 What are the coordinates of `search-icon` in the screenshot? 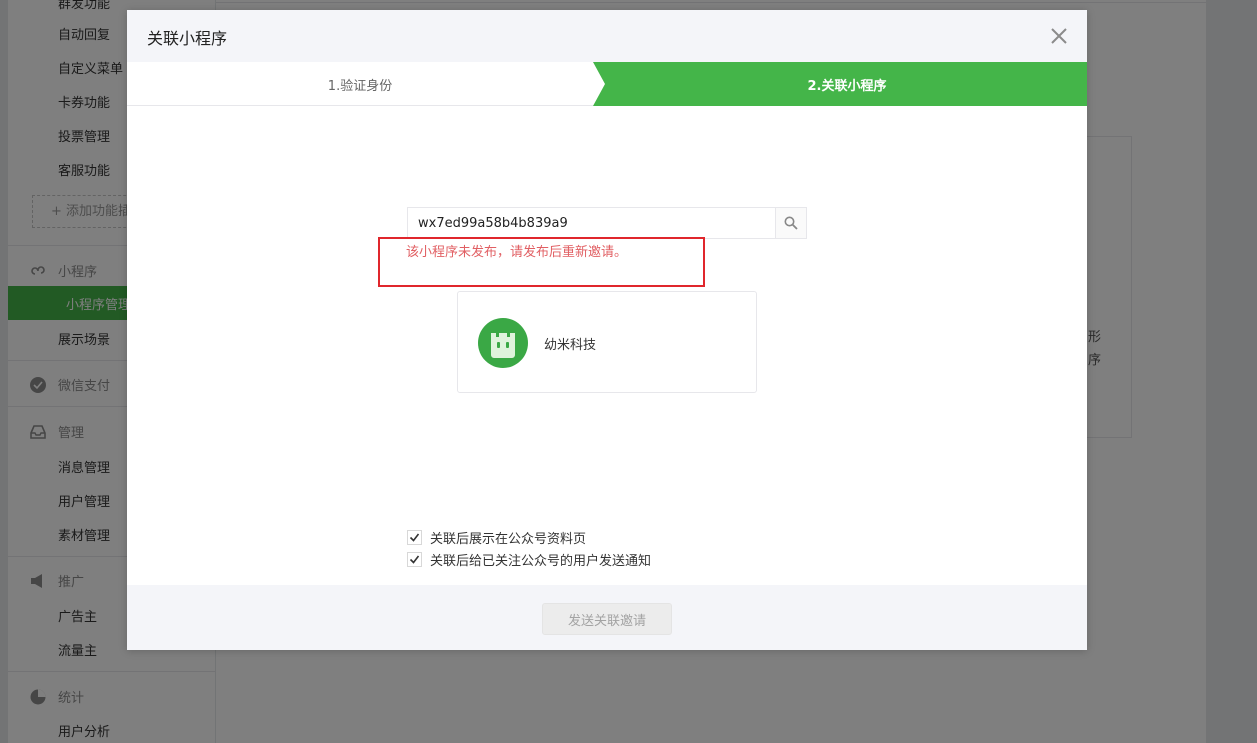 It's located at (791, 223).